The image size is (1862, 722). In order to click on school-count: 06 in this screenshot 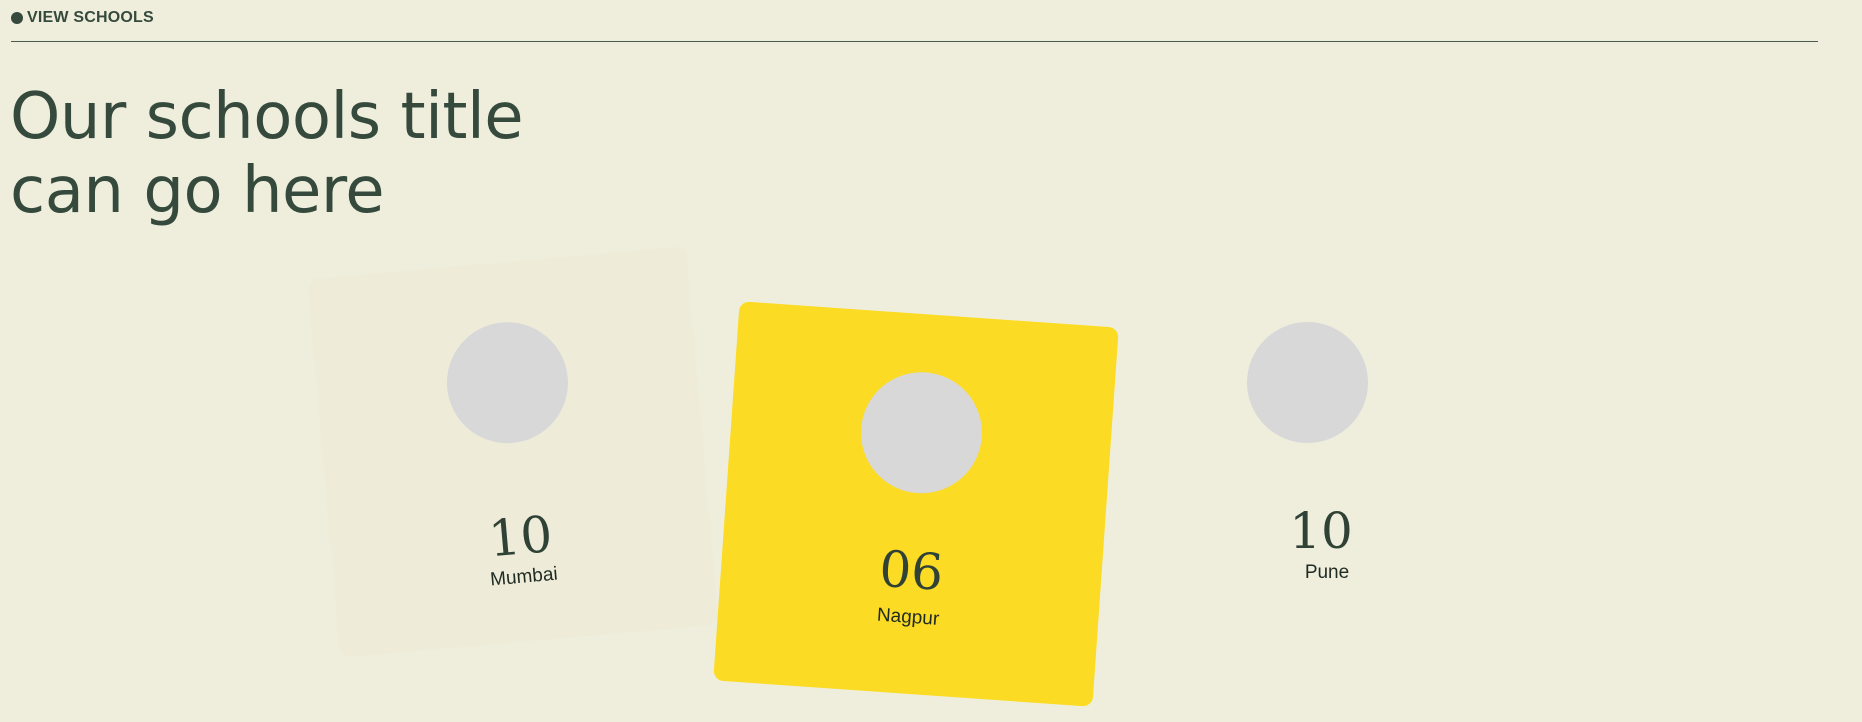, I will do `click(911, 570)`.